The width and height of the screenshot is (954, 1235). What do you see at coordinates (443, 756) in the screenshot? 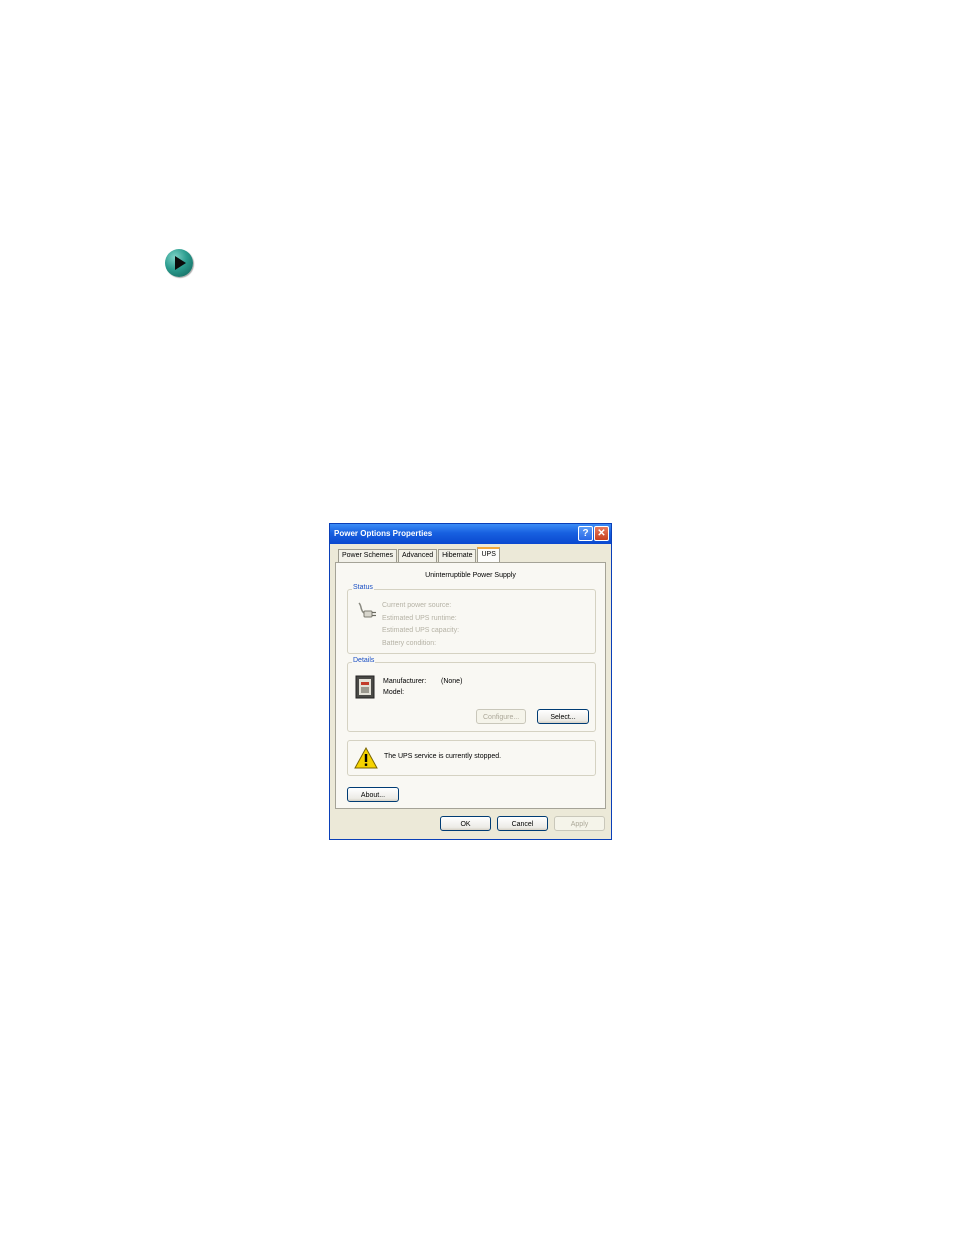
I see `ups-service-status-text: The UPS service is currently stopped.` at bounding box center [443, 756].